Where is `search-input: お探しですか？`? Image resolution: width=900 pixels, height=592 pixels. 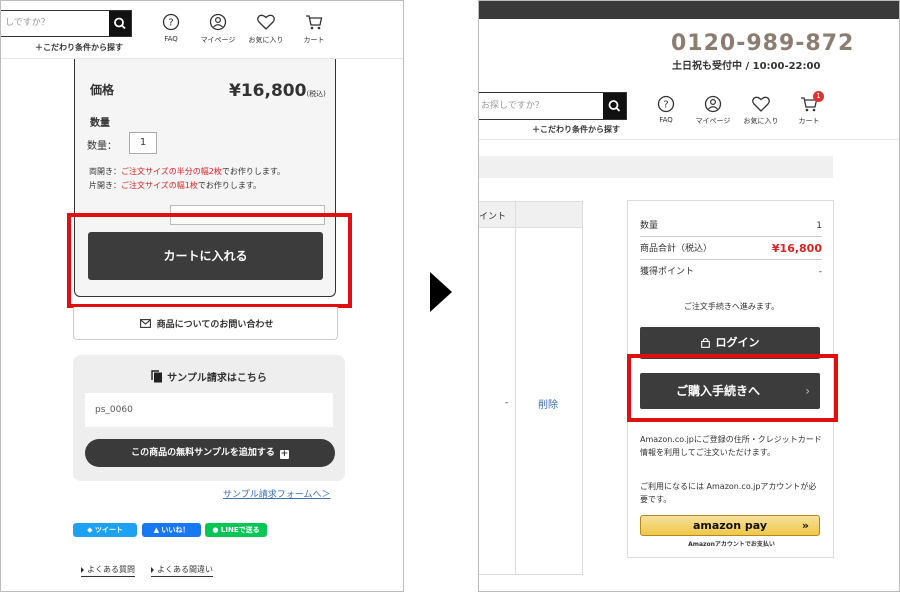 search-input: お探しですか？ is located at coordinates (541, 106).